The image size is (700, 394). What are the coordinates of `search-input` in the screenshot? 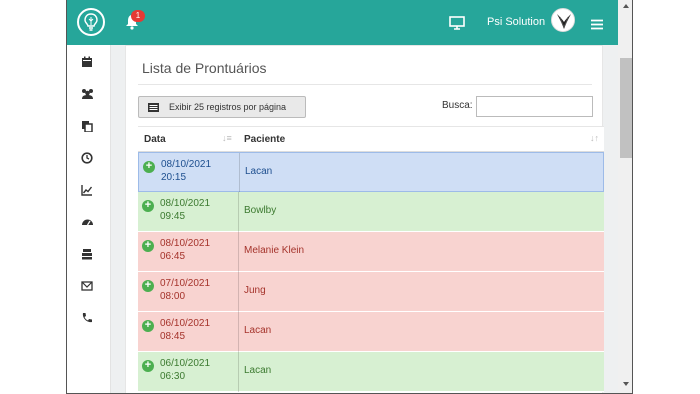 It's located at (534, 106).